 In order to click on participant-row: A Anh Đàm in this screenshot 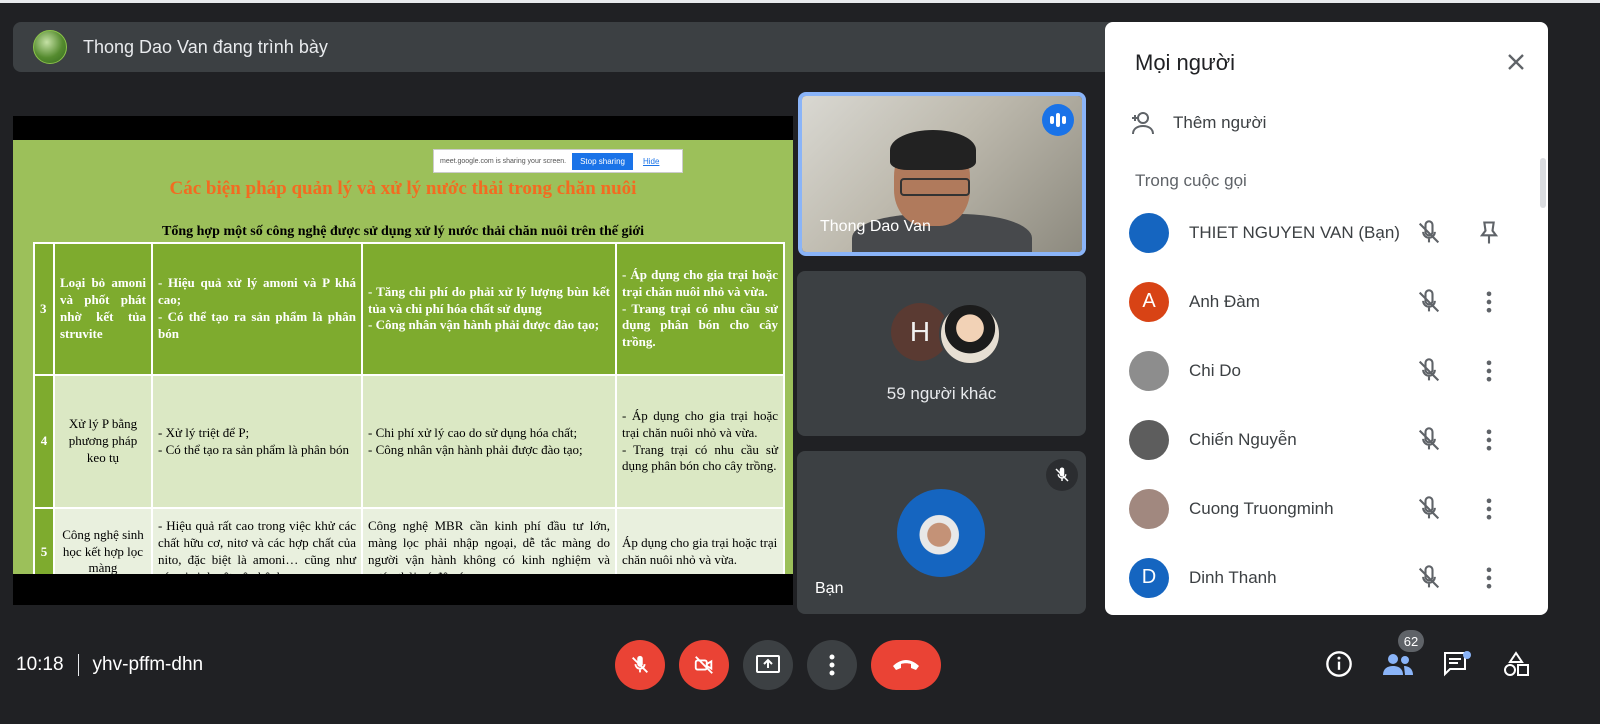, I will do `click(1326, 301)`.